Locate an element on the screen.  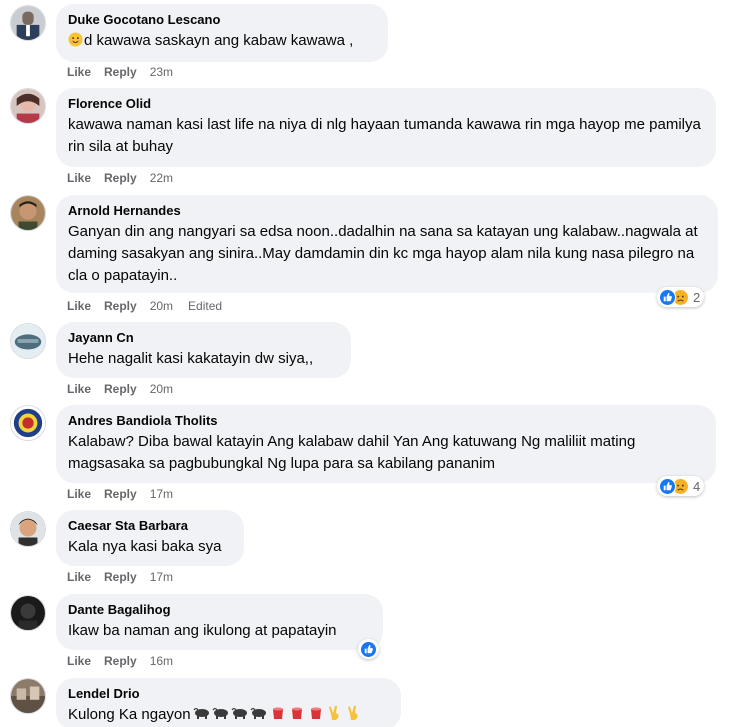
reaction-summary: 4 is located at coordinates (681, 486).